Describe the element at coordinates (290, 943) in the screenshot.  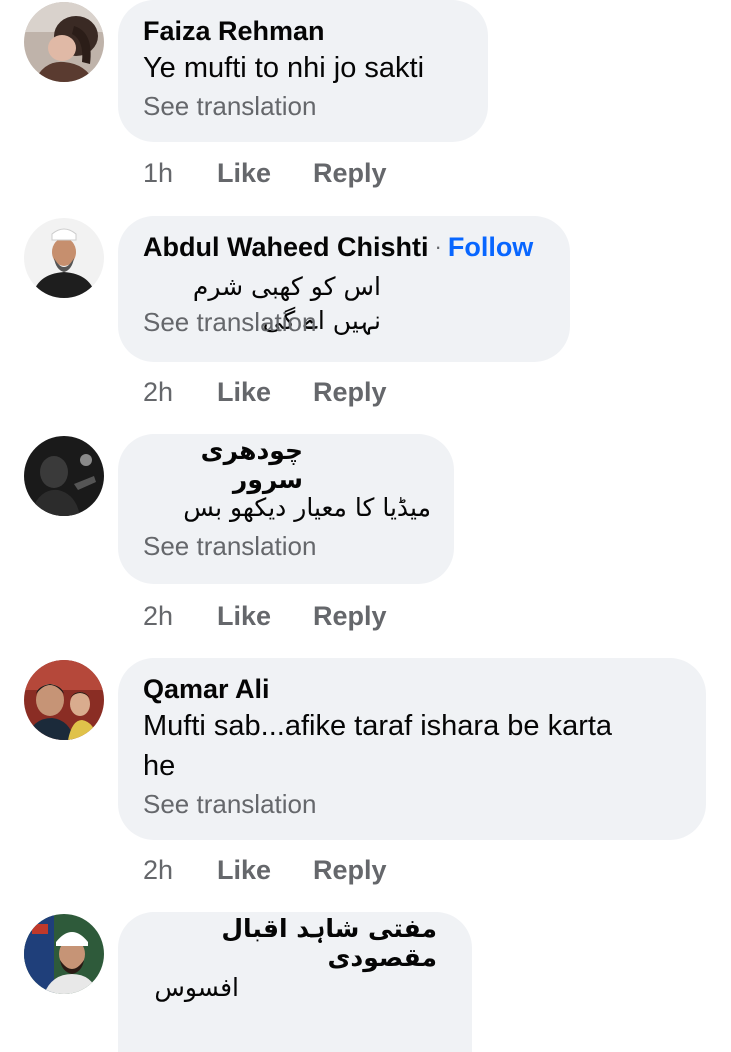
I see `commenter-name: مفتی شاہد اقبال مقصودی` at that location.